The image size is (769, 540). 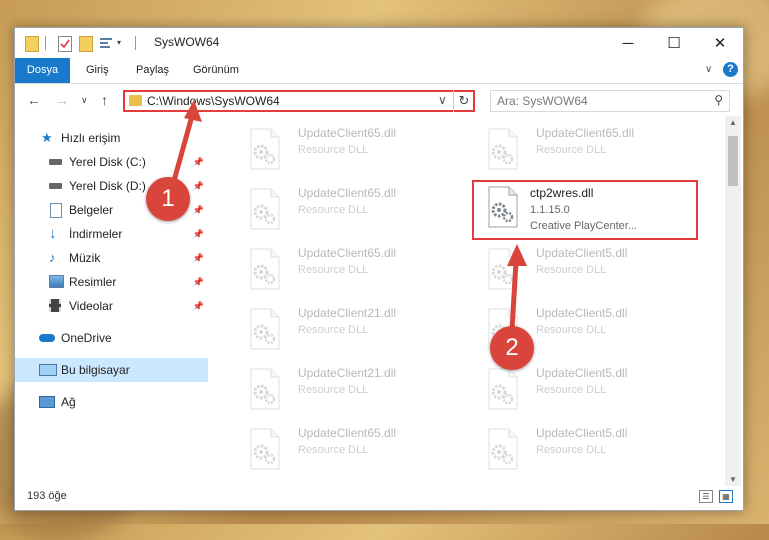 What do you see at coordinates (733, 301) in the screenshot?
I see `vertical-scrollbar: ▲ ▼` at bounding box center [733, 301].